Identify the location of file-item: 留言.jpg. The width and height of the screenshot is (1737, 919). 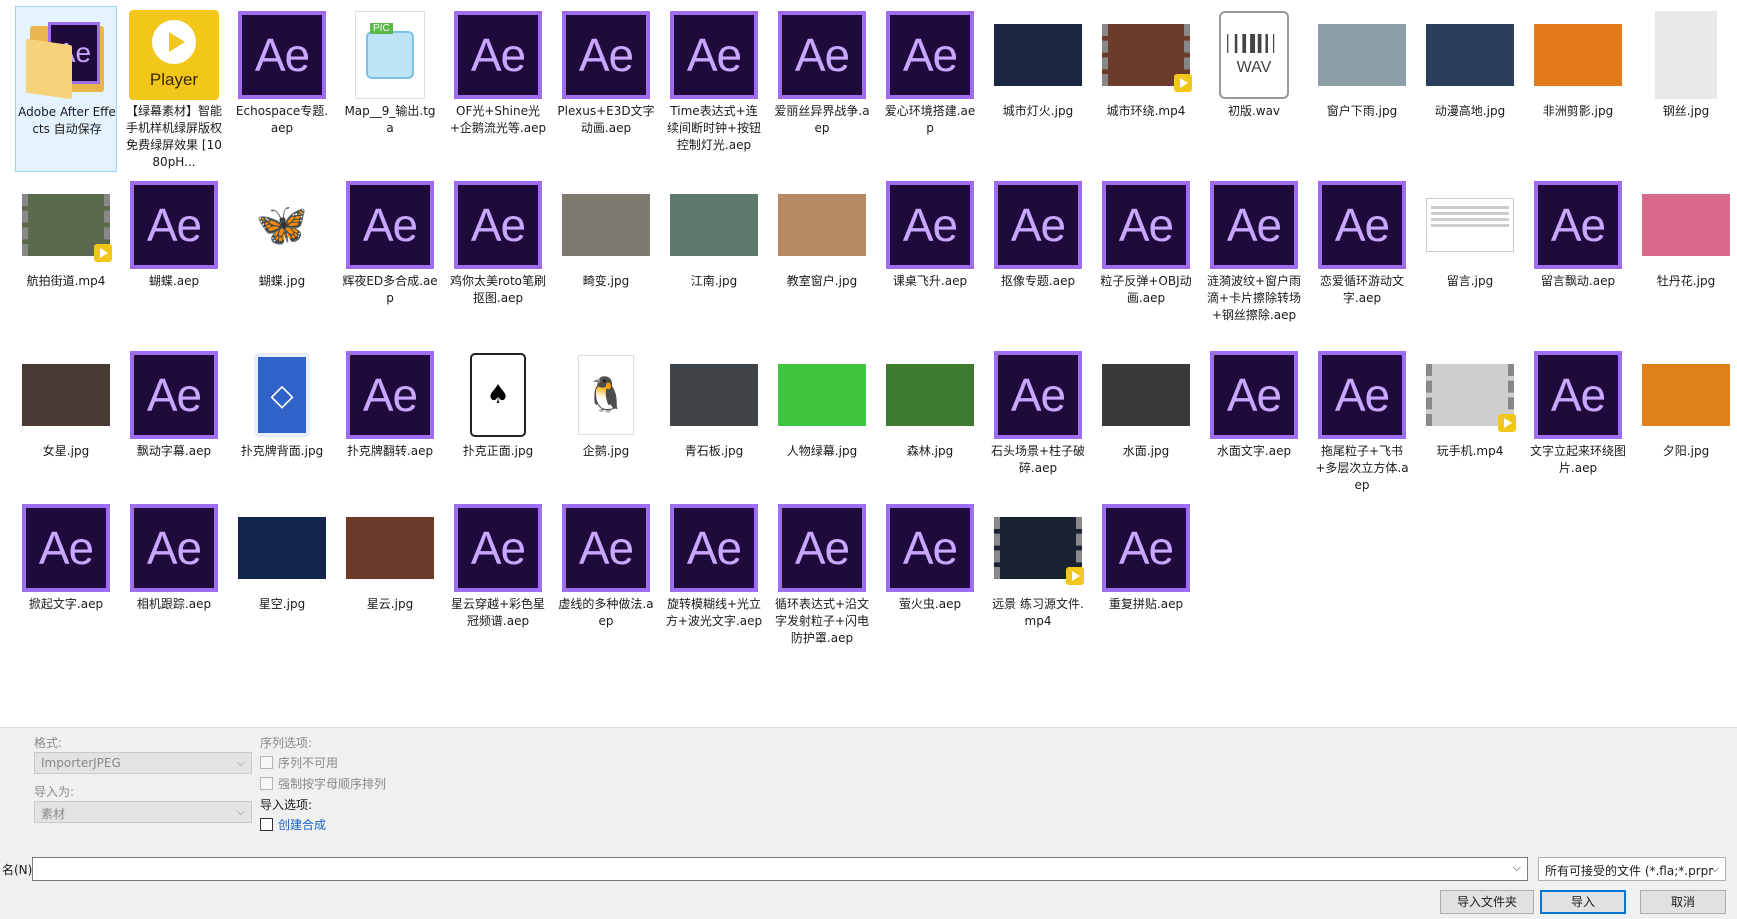
(1470, 259).